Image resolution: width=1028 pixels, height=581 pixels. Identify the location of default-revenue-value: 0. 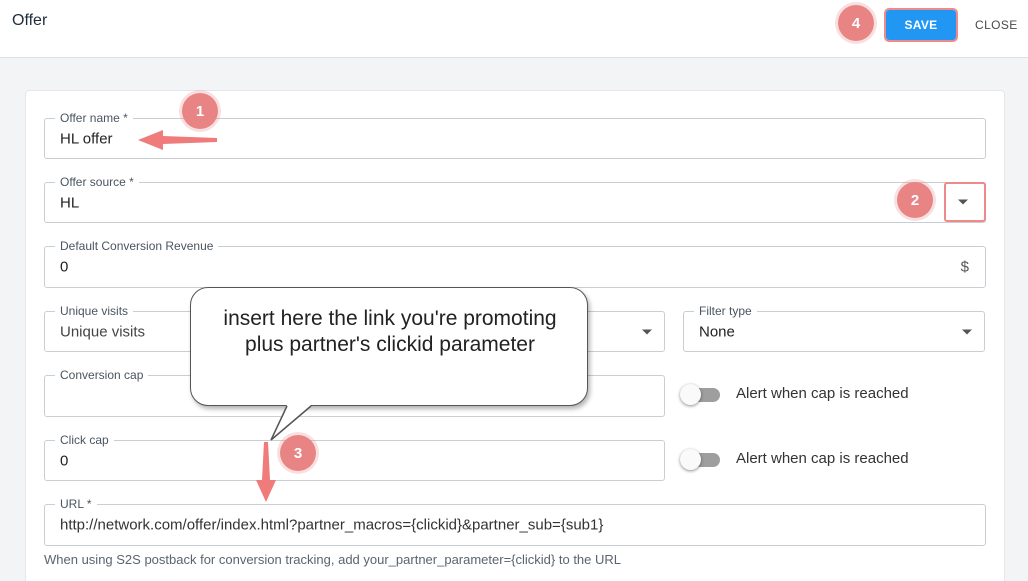
(64, 267).